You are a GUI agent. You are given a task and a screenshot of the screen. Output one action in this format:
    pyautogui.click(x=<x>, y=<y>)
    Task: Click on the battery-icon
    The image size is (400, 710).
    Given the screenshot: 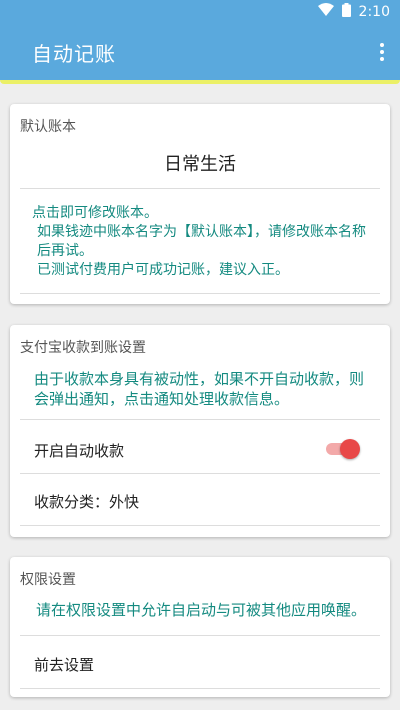 What is the action you would take?
    pyautogui.click(x=346, y=12)
    